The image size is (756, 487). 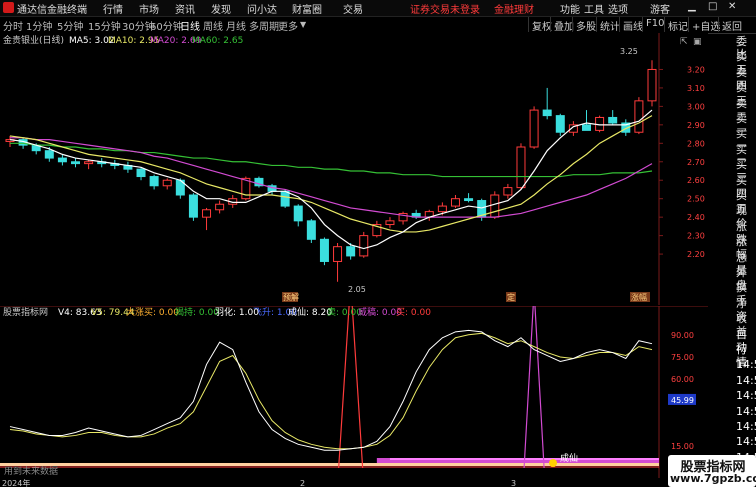 What do you see at coordinates (696, 236) in the screenshot?
I see `price-tick-label: 2.30` at bounding box center [696, 236].